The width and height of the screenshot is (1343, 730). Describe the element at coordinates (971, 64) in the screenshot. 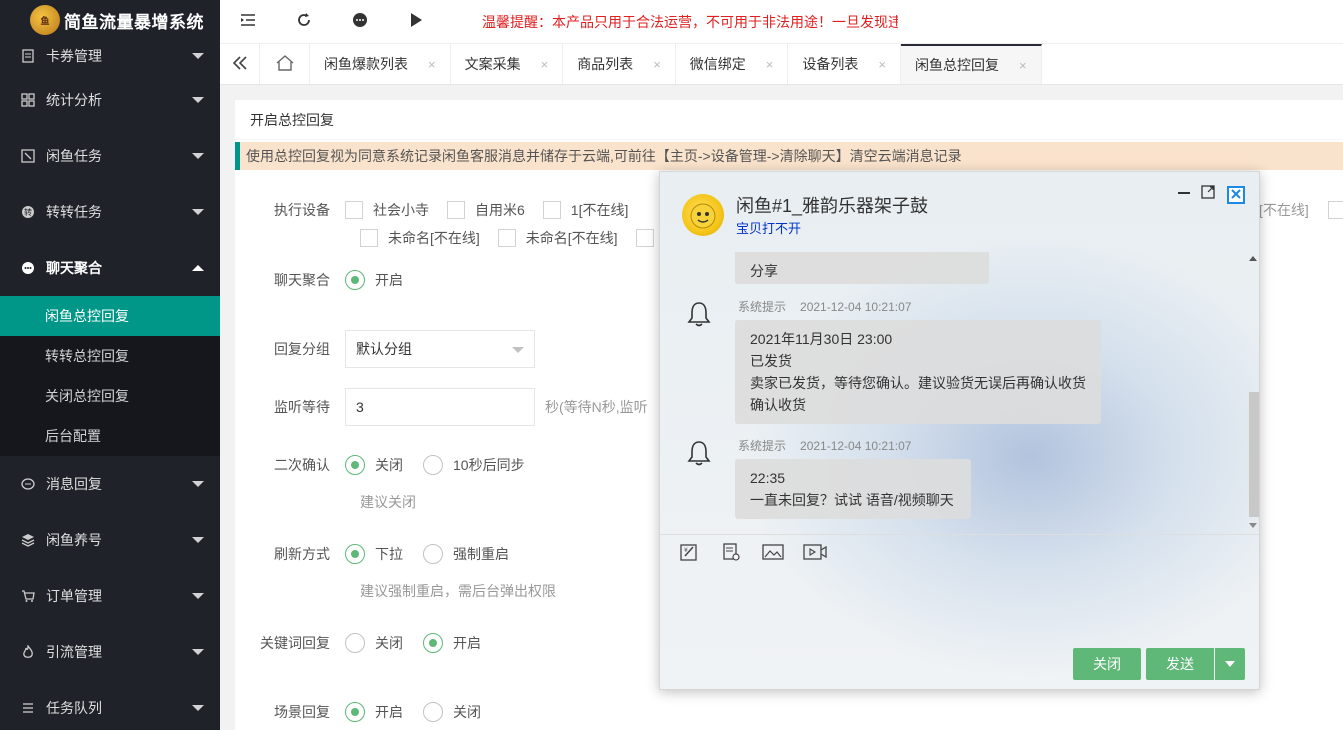

I see `tab-xianyu-control: 闲鱼总控回复 ×` at that location.